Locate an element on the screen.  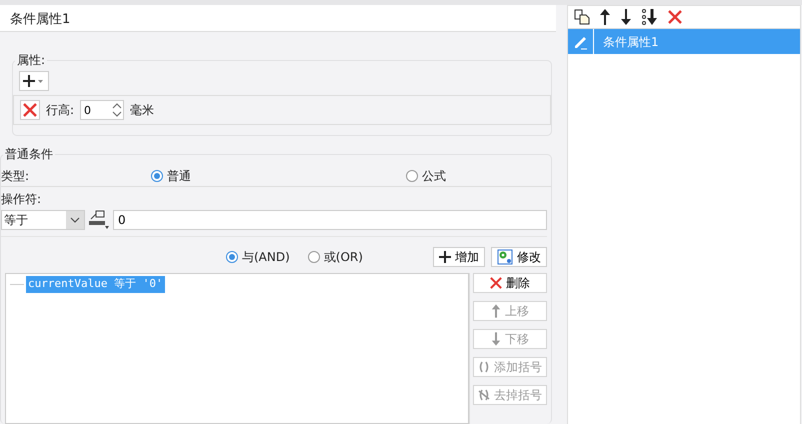
radio-option: 普通 is located at coordinates (278, 175).